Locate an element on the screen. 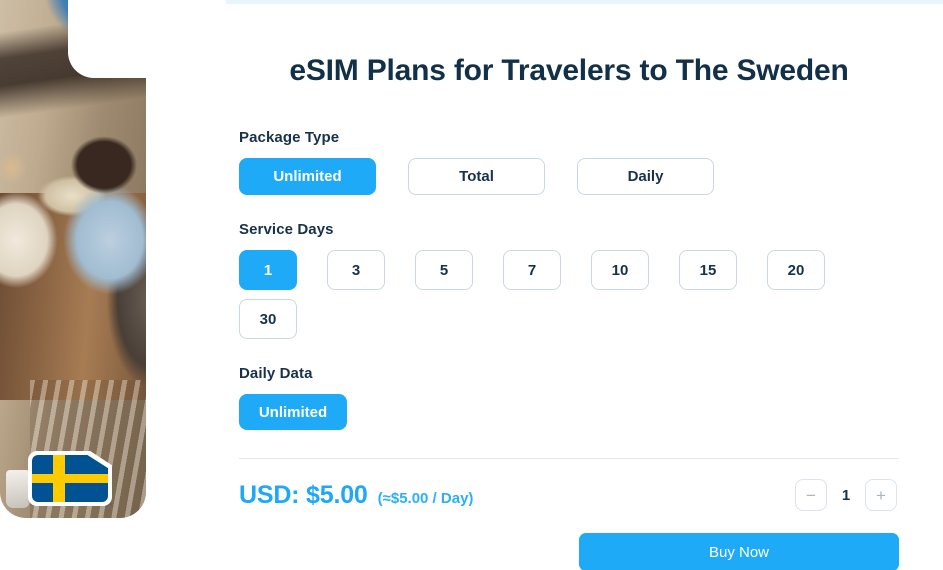 The image size is (943, 570). quantity-value: 1 is located at coordinates (846, 495).